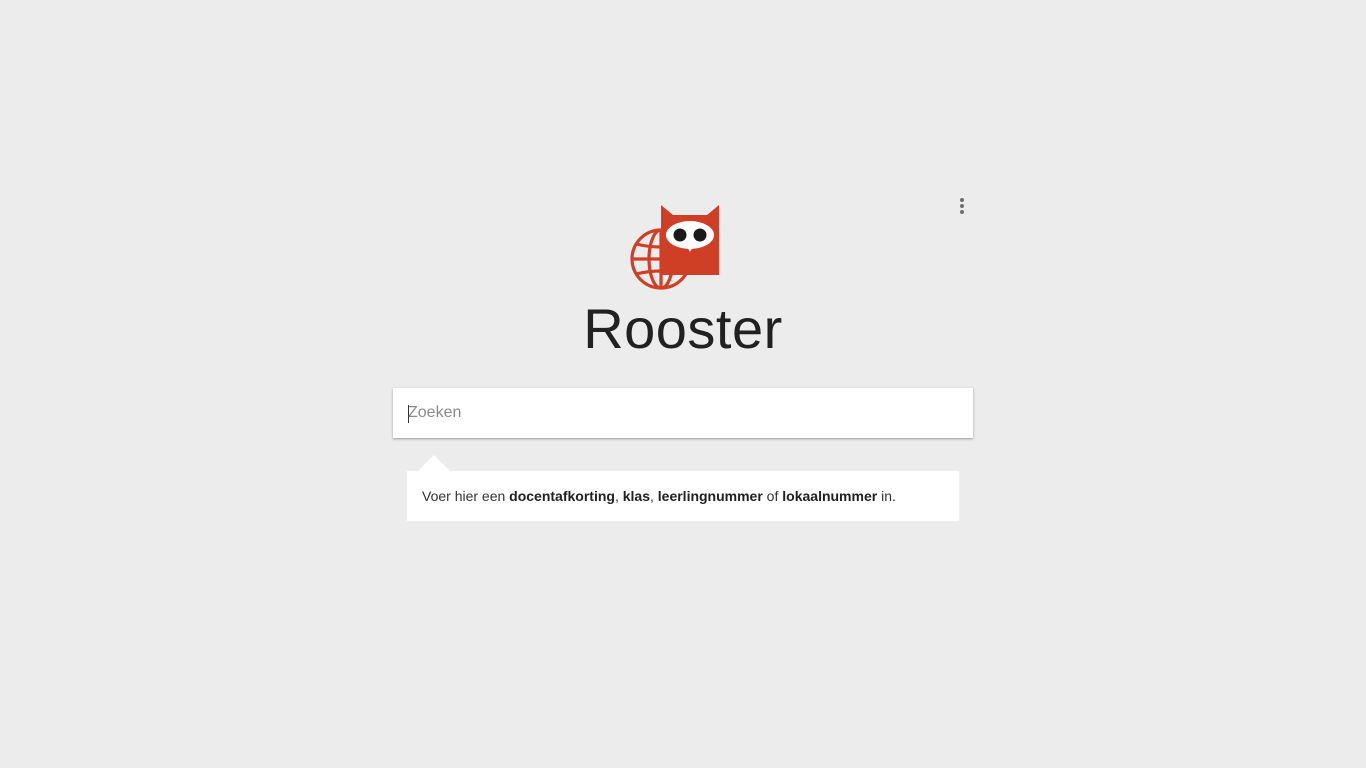 Image resolution: width=1366 pixels, height=768 pixels. What do you see at coordinates (434, 463) in the screenshot?
I see `hint-arrow` at bounding box center [434, 463].